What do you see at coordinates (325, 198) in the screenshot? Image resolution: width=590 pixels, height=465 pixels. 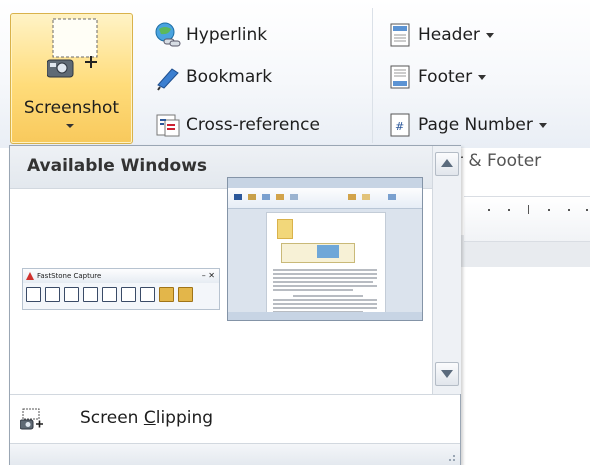 I see `thumbnail-ribbon` at bounding box center [325, 198].